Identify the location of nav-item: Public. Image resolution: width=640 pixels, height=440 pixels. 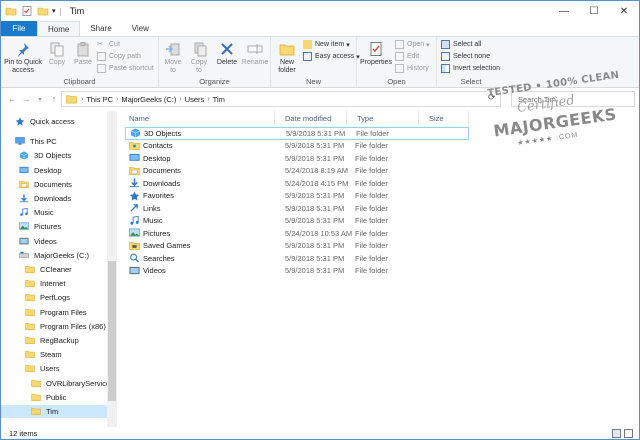
(54, 397).